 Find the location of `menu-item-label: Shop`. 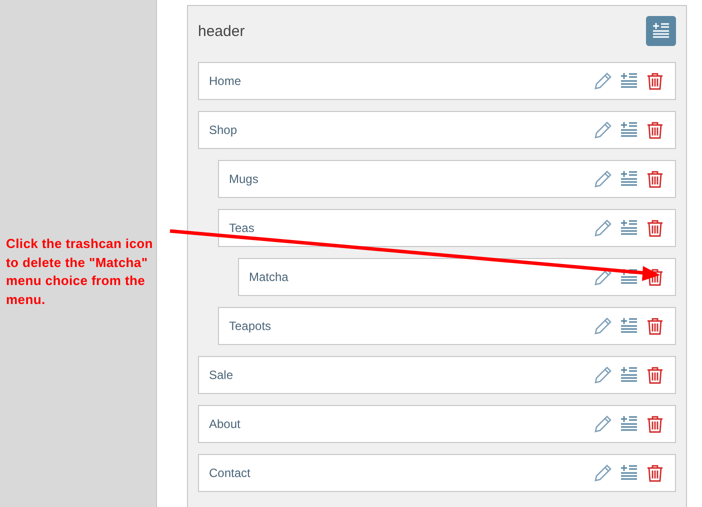

menu-item-label: Shop is located at coordinates (223, 130).